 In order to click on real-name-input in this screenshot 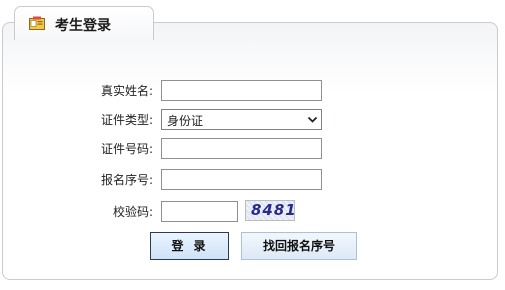, I will do `click(241, 90)`.